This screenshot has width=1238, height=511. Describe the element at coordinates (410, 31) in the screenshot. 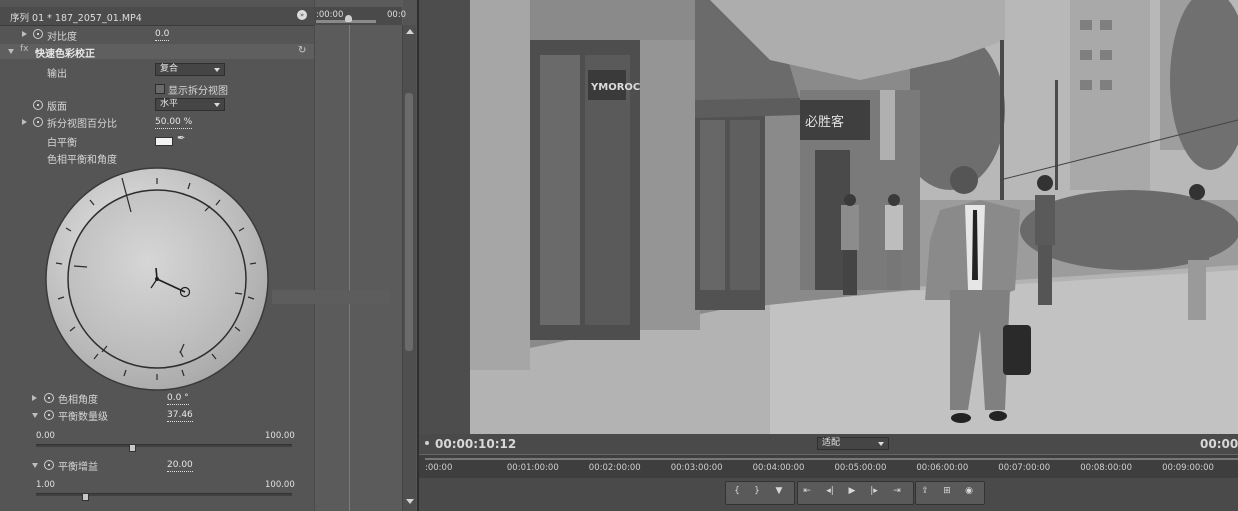

I see `scroll-up-icon` at that location.